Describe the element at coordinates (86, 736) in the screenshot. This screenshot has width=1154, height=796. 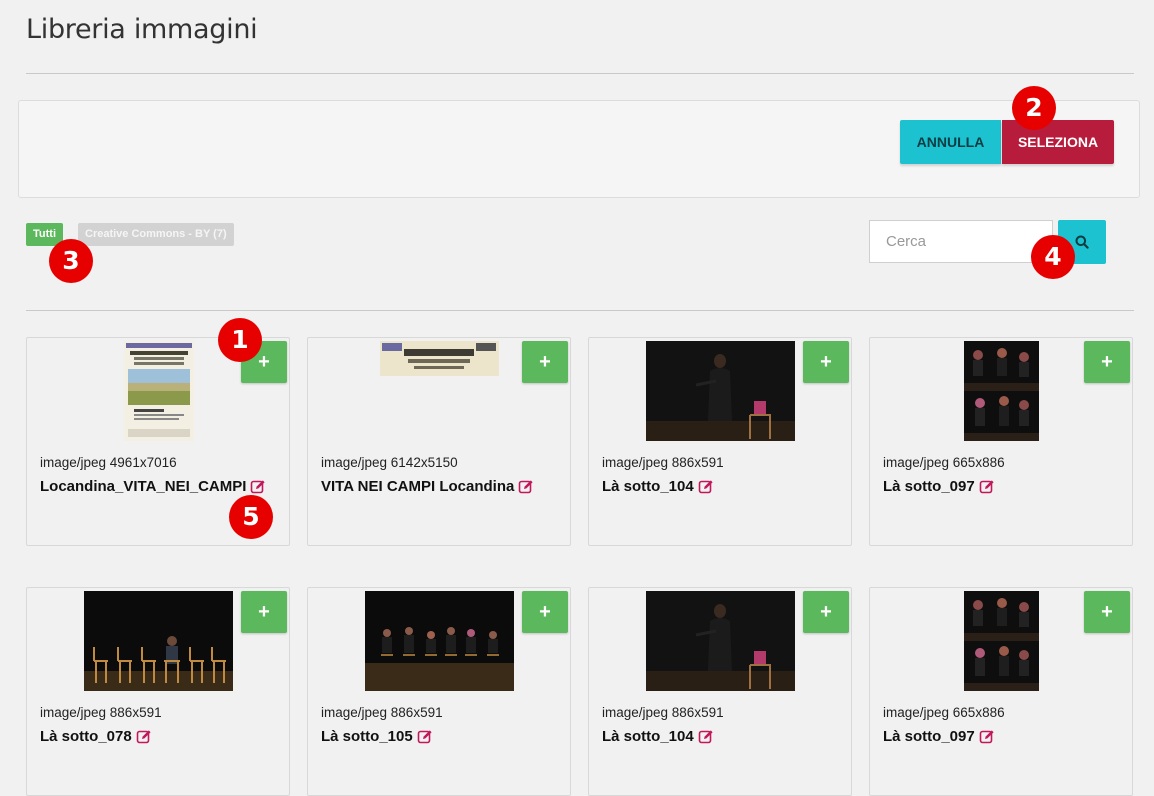
I see `image-name: Là sotto_078` at that location.